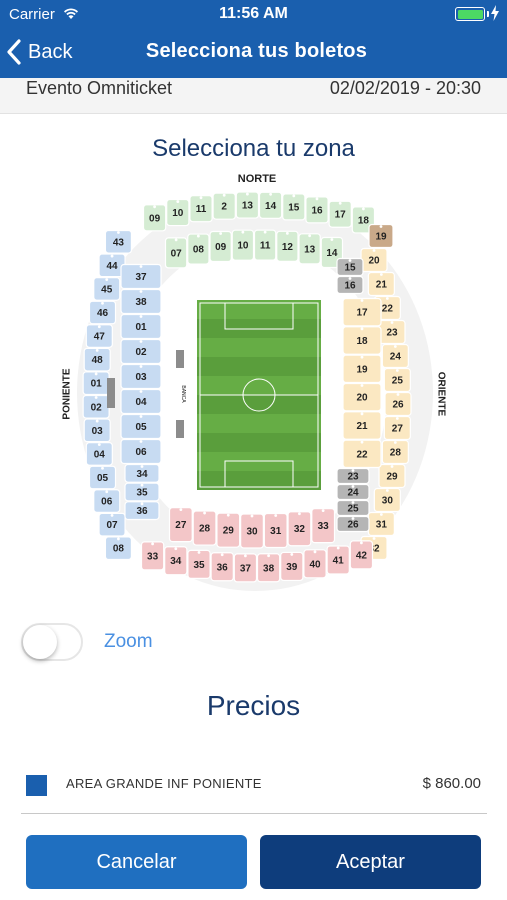  What do you see at coordinates (199, 565) in the screenshot?
I see `section-label: 35` at bounding box center [199, 565].